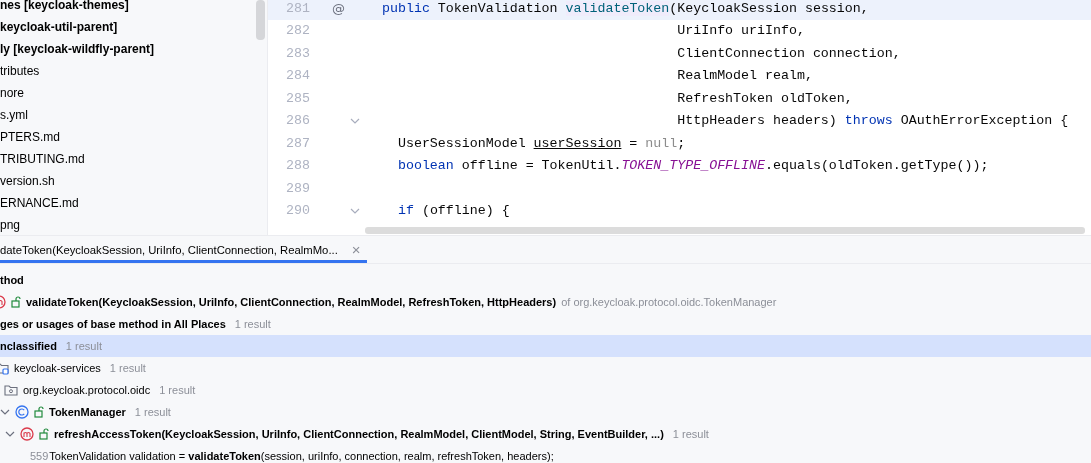 The image size is (1091, 463). I want to click on group-label: nclassified, so click(28, 346).